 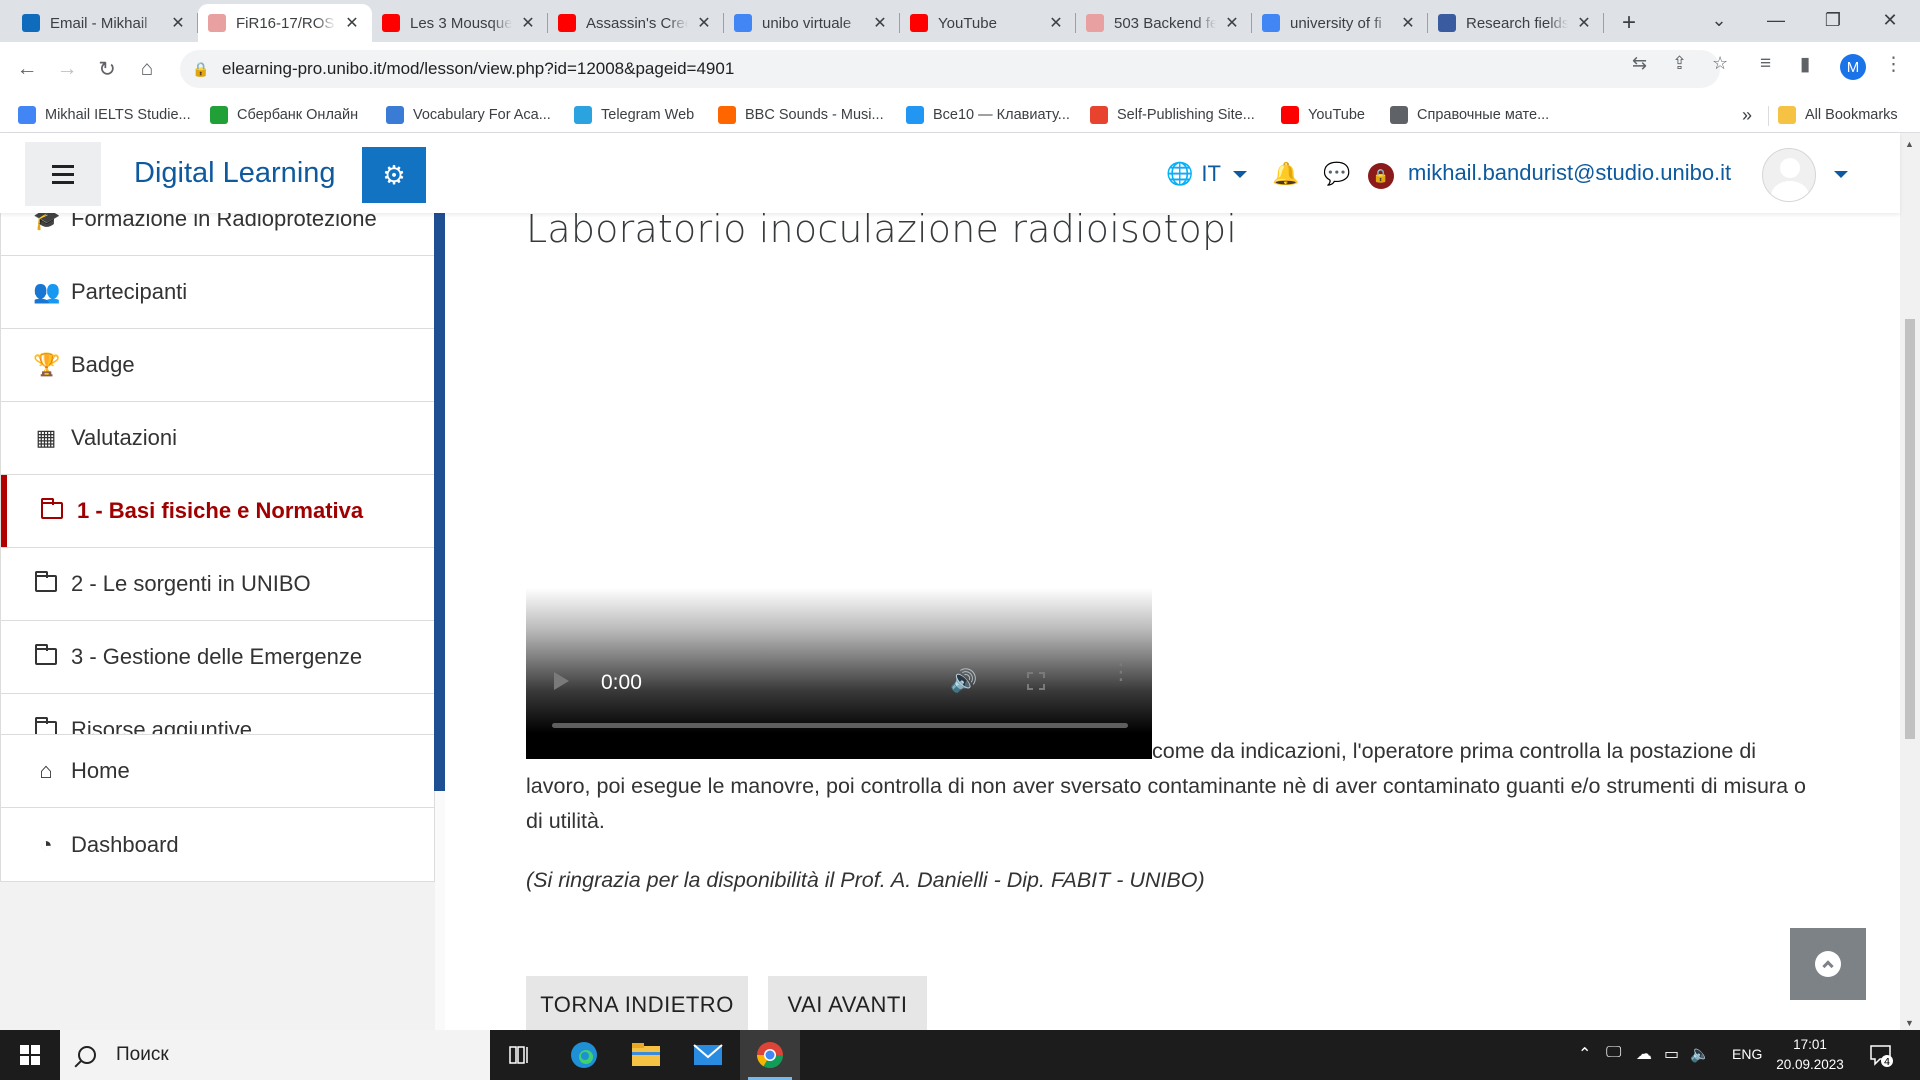 I want to click on start-button, so click(x=30, y=1055).